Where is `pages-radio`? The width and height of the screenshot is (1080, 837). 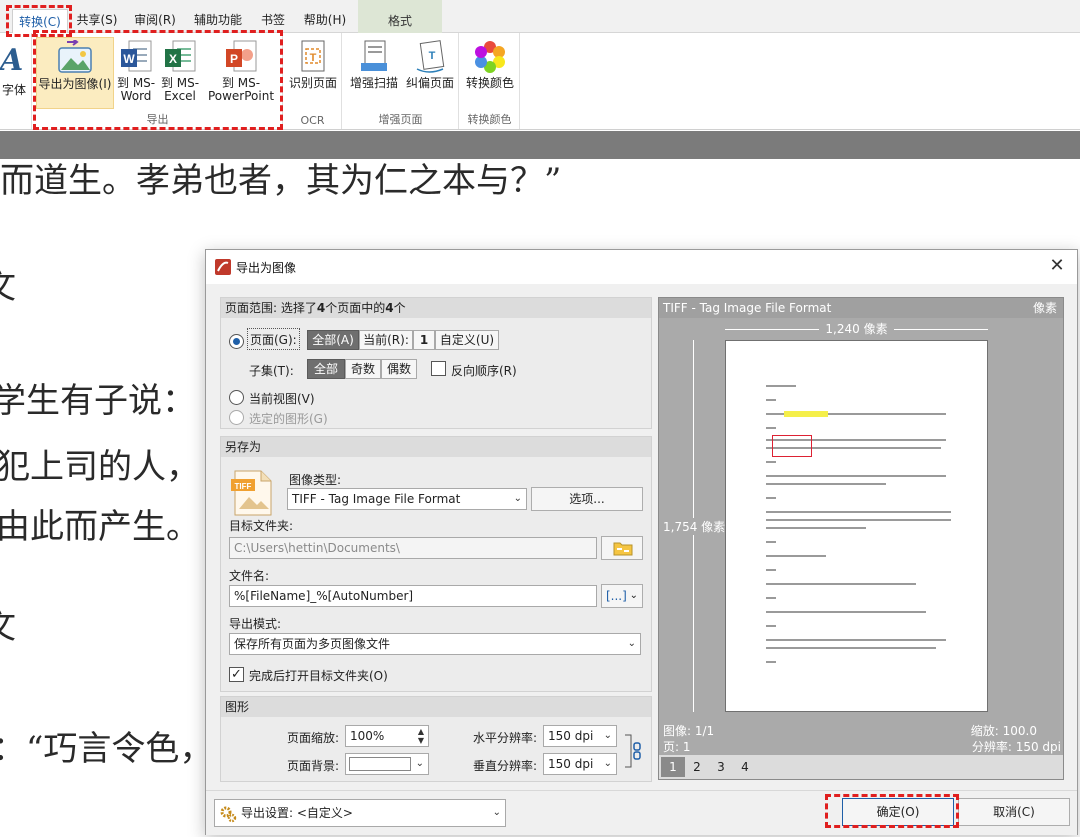 pages-radio is located at coordinates (236, 341).